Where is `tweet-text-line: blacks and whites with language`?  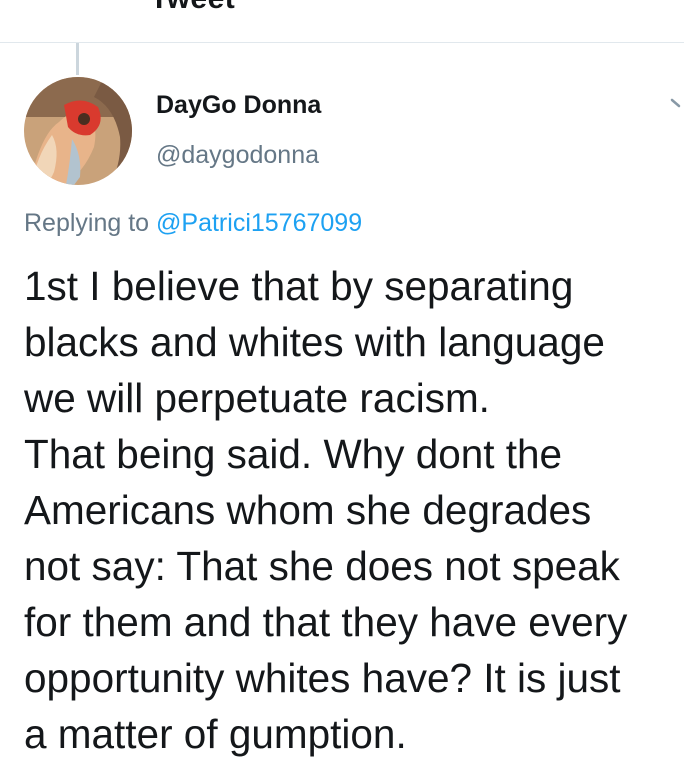
tweet-text-line: blacks and whites with language is located at coordinates (314, 342).